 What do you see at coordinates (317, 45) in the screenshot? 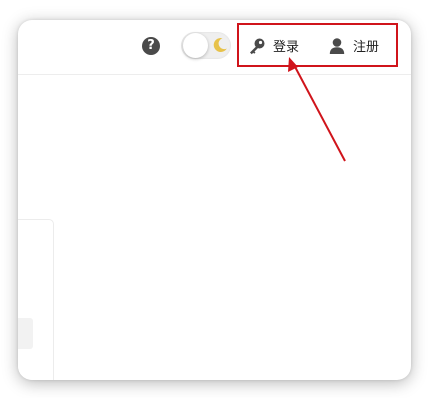
I see `annotation-highlight-box` at bounding box center [317, 45].